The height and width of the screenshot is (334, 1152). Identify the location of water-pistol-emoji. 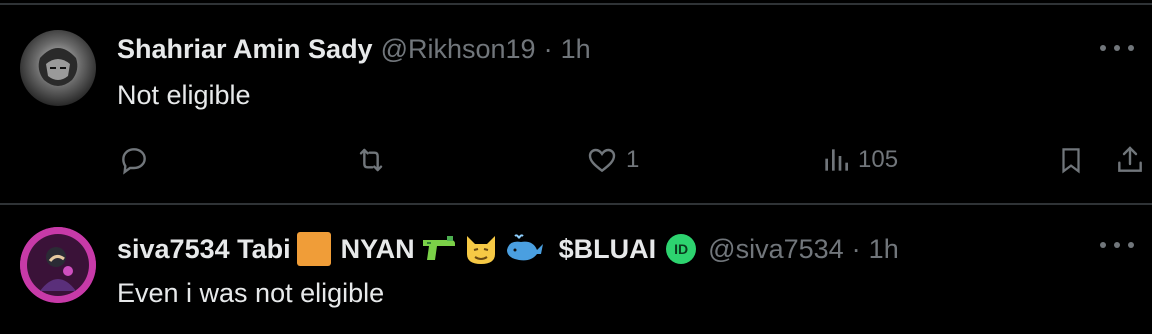
(438, 248).